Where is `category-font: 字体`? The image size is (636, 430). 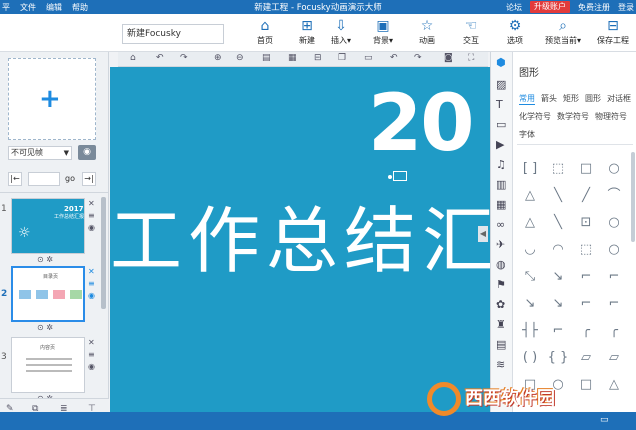
category-font: 字体 is located at coordinates (527, 134).